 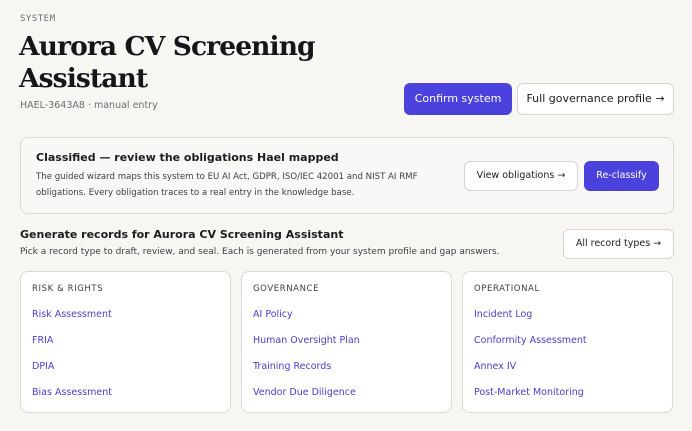 I want to click on record-link-conformity-assessment: Conformity Assessment, so click(x=530, y=340).